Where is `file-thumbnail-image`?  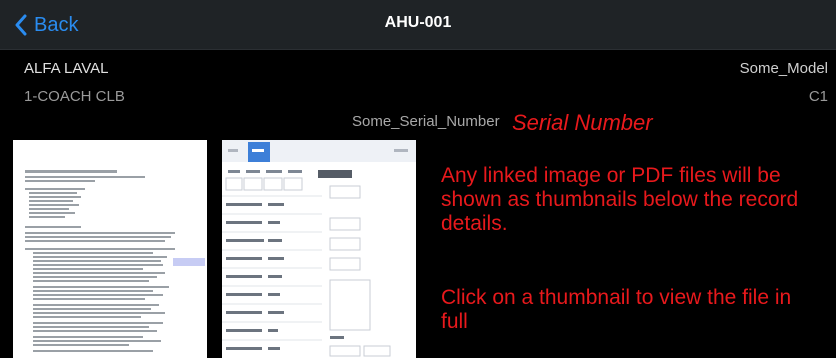 file-thumbnail-image is located at coordinates (319, 249).